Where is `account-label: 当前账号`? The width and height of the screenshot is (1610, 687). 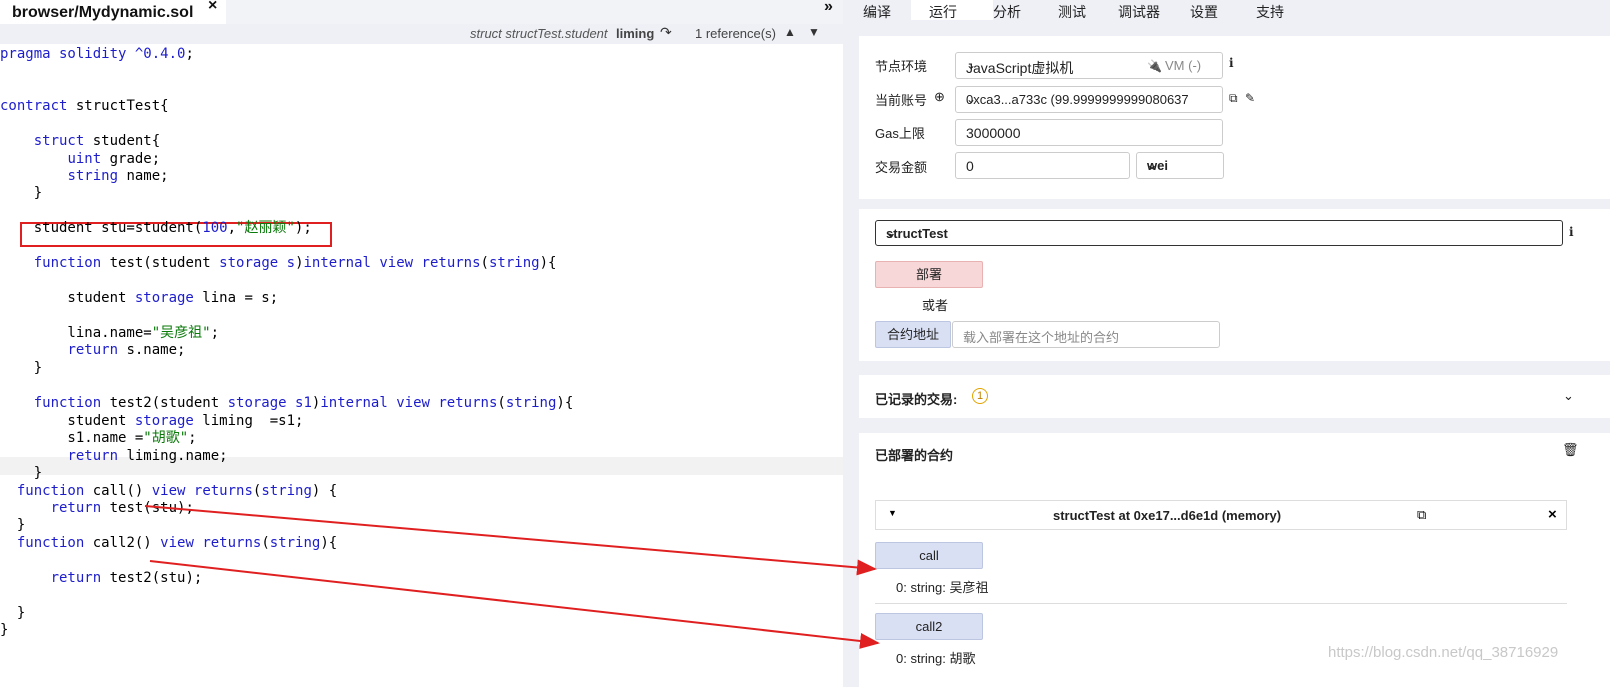
account-label: 当前账号 is located at coordinates (901, 100).